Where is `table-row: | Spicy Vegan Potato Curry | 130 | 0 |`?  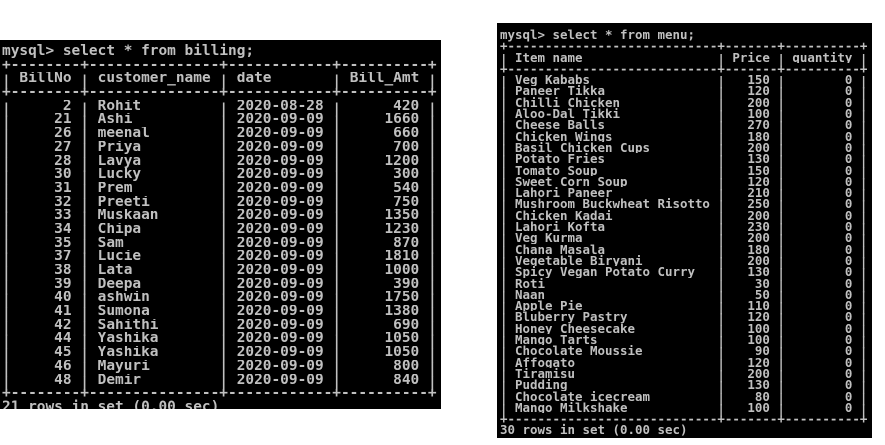
table-row: | Spicy Vegan Potato Curry | 130 | 0 | is located at coordinates (684, 273).